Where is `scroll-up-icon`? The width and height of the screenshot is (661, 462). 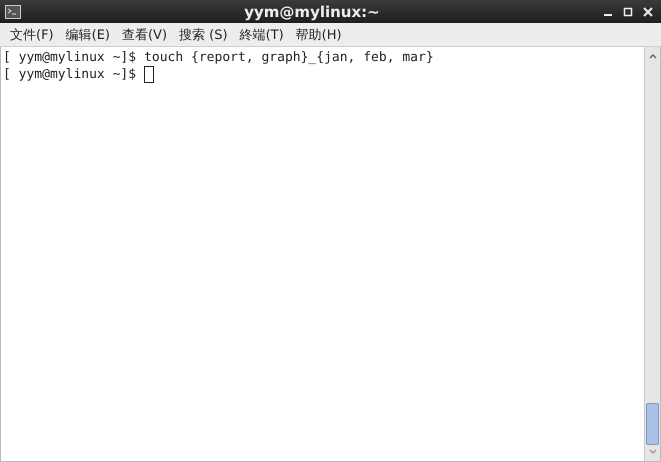
scroll-up-icon is located at coordinates (652, 56).